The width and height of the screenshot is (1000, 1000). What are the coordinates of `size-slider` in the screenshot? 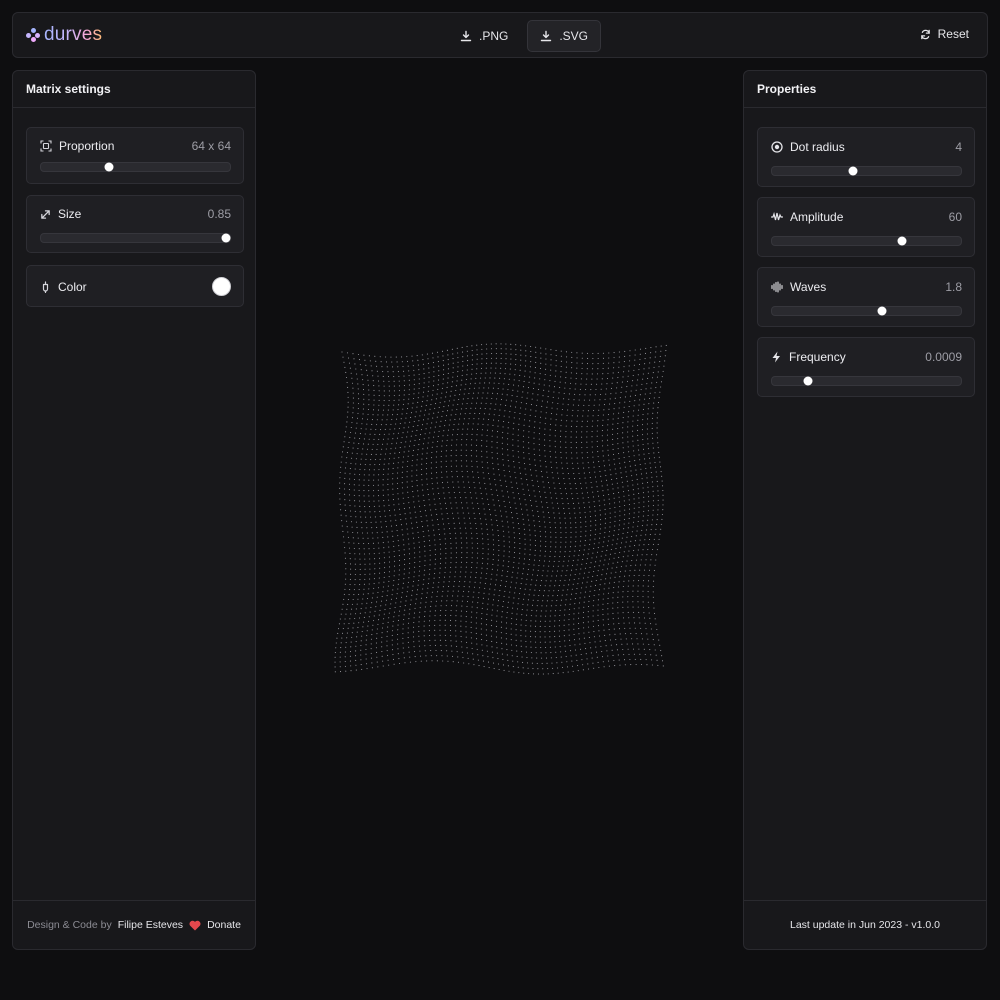 It's located at (135, 238).